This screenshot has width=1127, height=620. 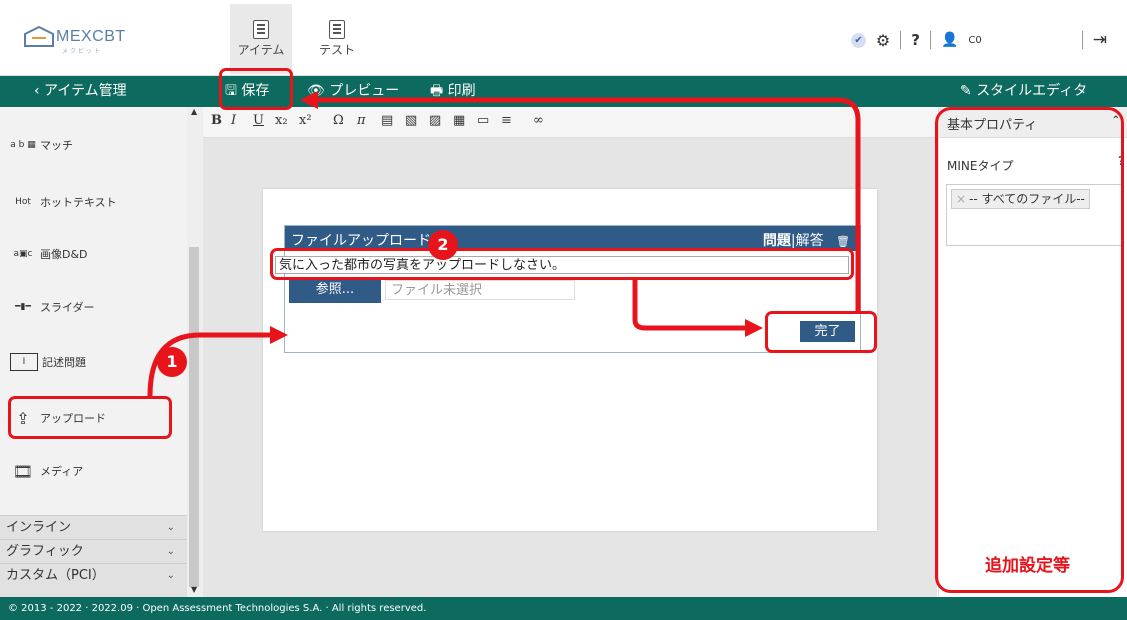 What do you see at coordinates (563, 38) in the screenshot?
I see `top-bar: MEXCBT メクビット アイテム テスト ✔ ⚙ ? 👤 C0 ⇥` at bounding box center [563, 38].